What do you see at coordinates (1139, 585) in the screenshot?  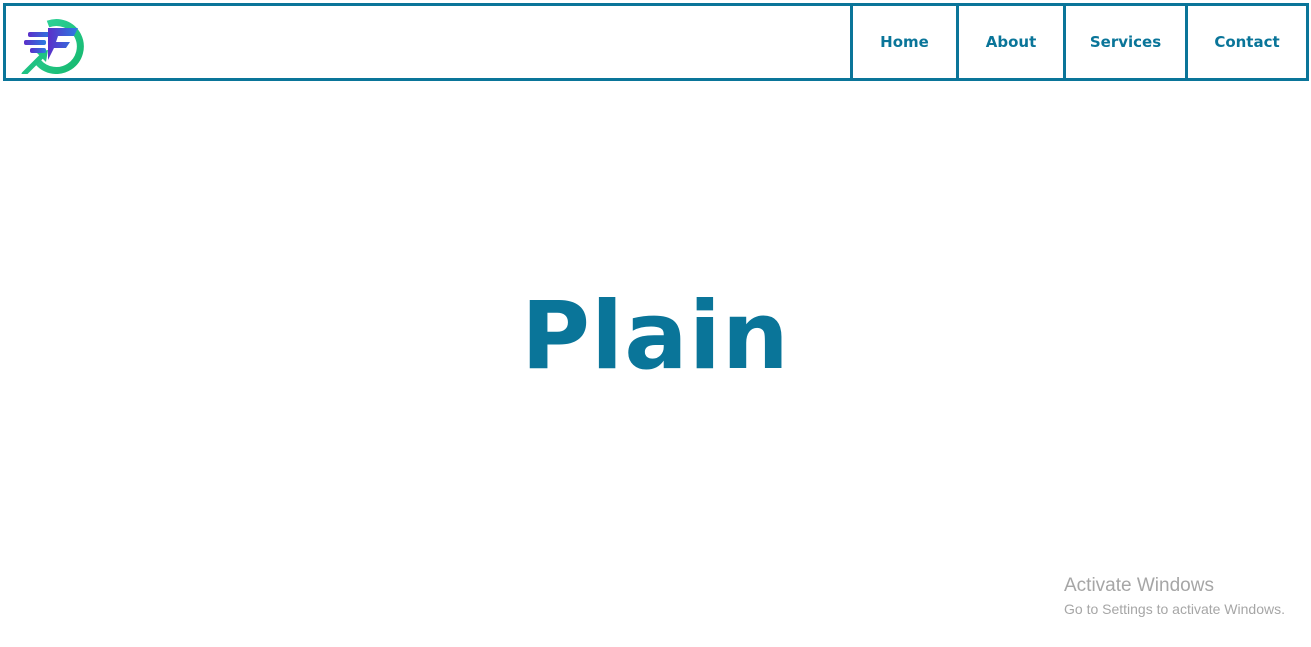 I see `watermark-title: Activate Windows` at bounding box center [1139, 585].